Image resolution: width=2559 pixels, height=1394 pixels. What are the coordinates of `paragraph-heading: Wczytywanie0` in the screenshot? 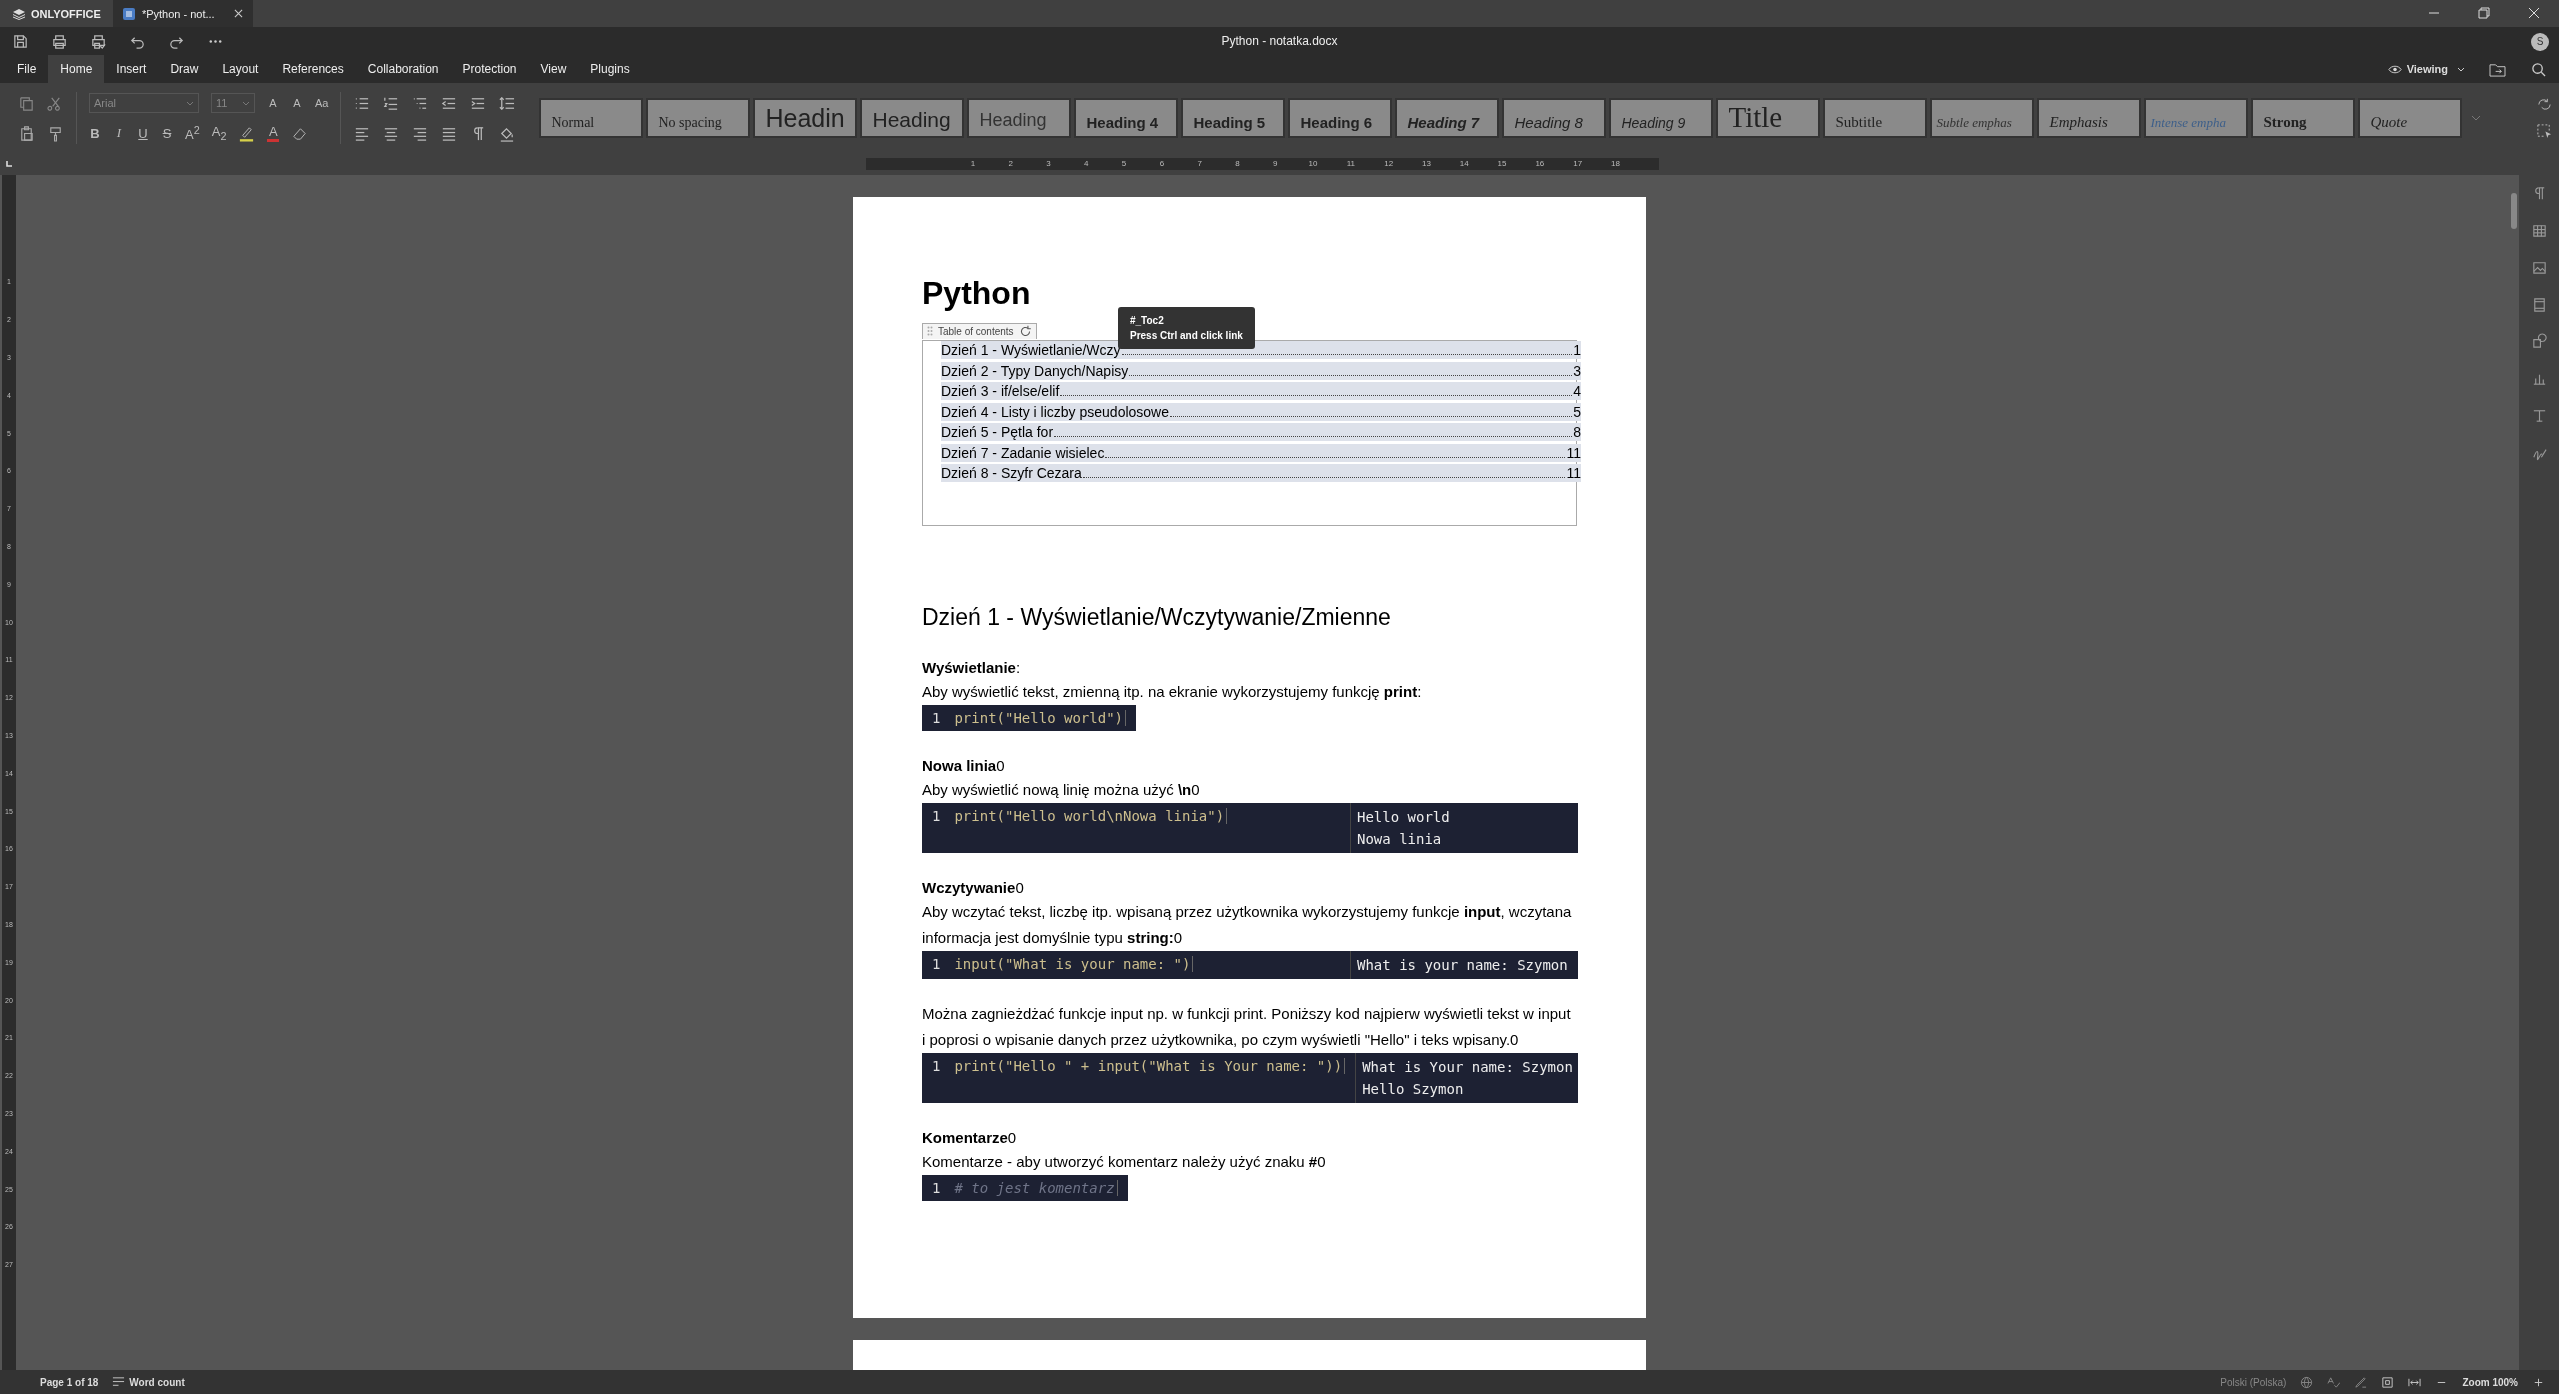 It's located at (973, 888).